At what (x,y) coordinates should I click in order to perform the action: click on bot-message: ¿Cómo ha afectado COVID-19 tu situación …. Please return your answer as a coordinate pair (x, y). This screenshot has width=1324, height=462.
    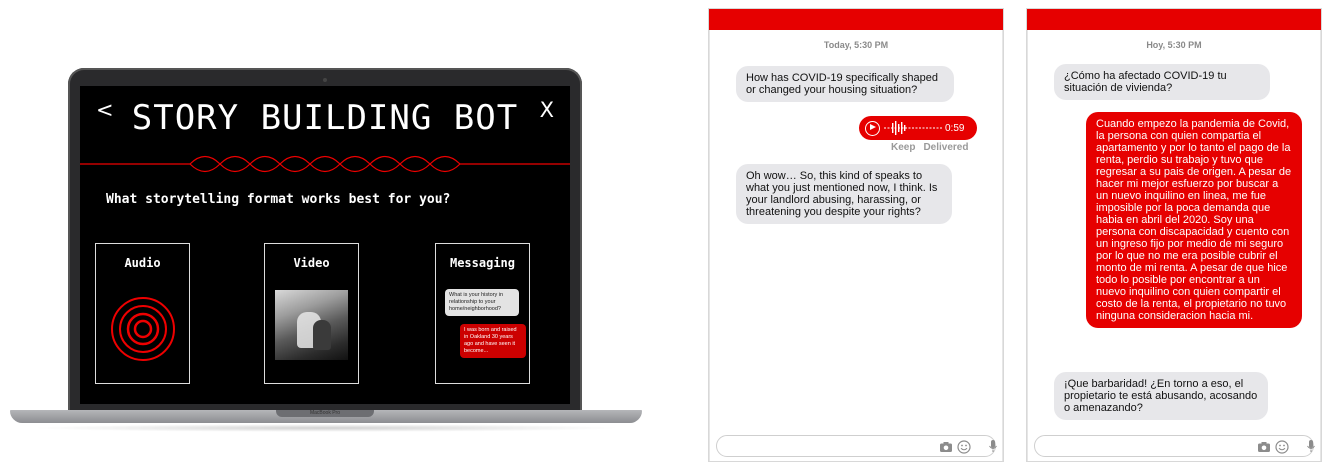
    Looking at the image, I should click on (1162, 82).